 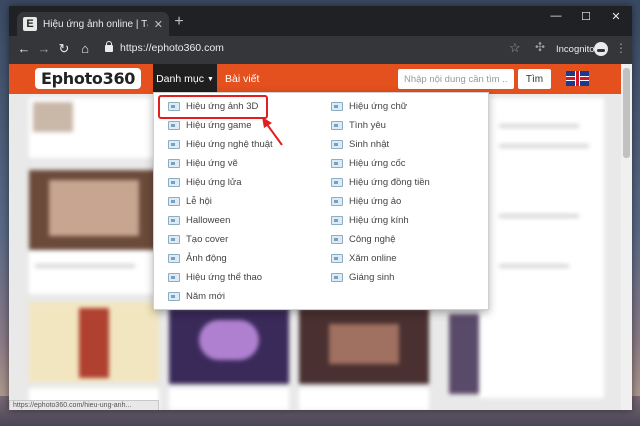 I want to click on caret-down-icon: ▼, so click(x=210, y=79).